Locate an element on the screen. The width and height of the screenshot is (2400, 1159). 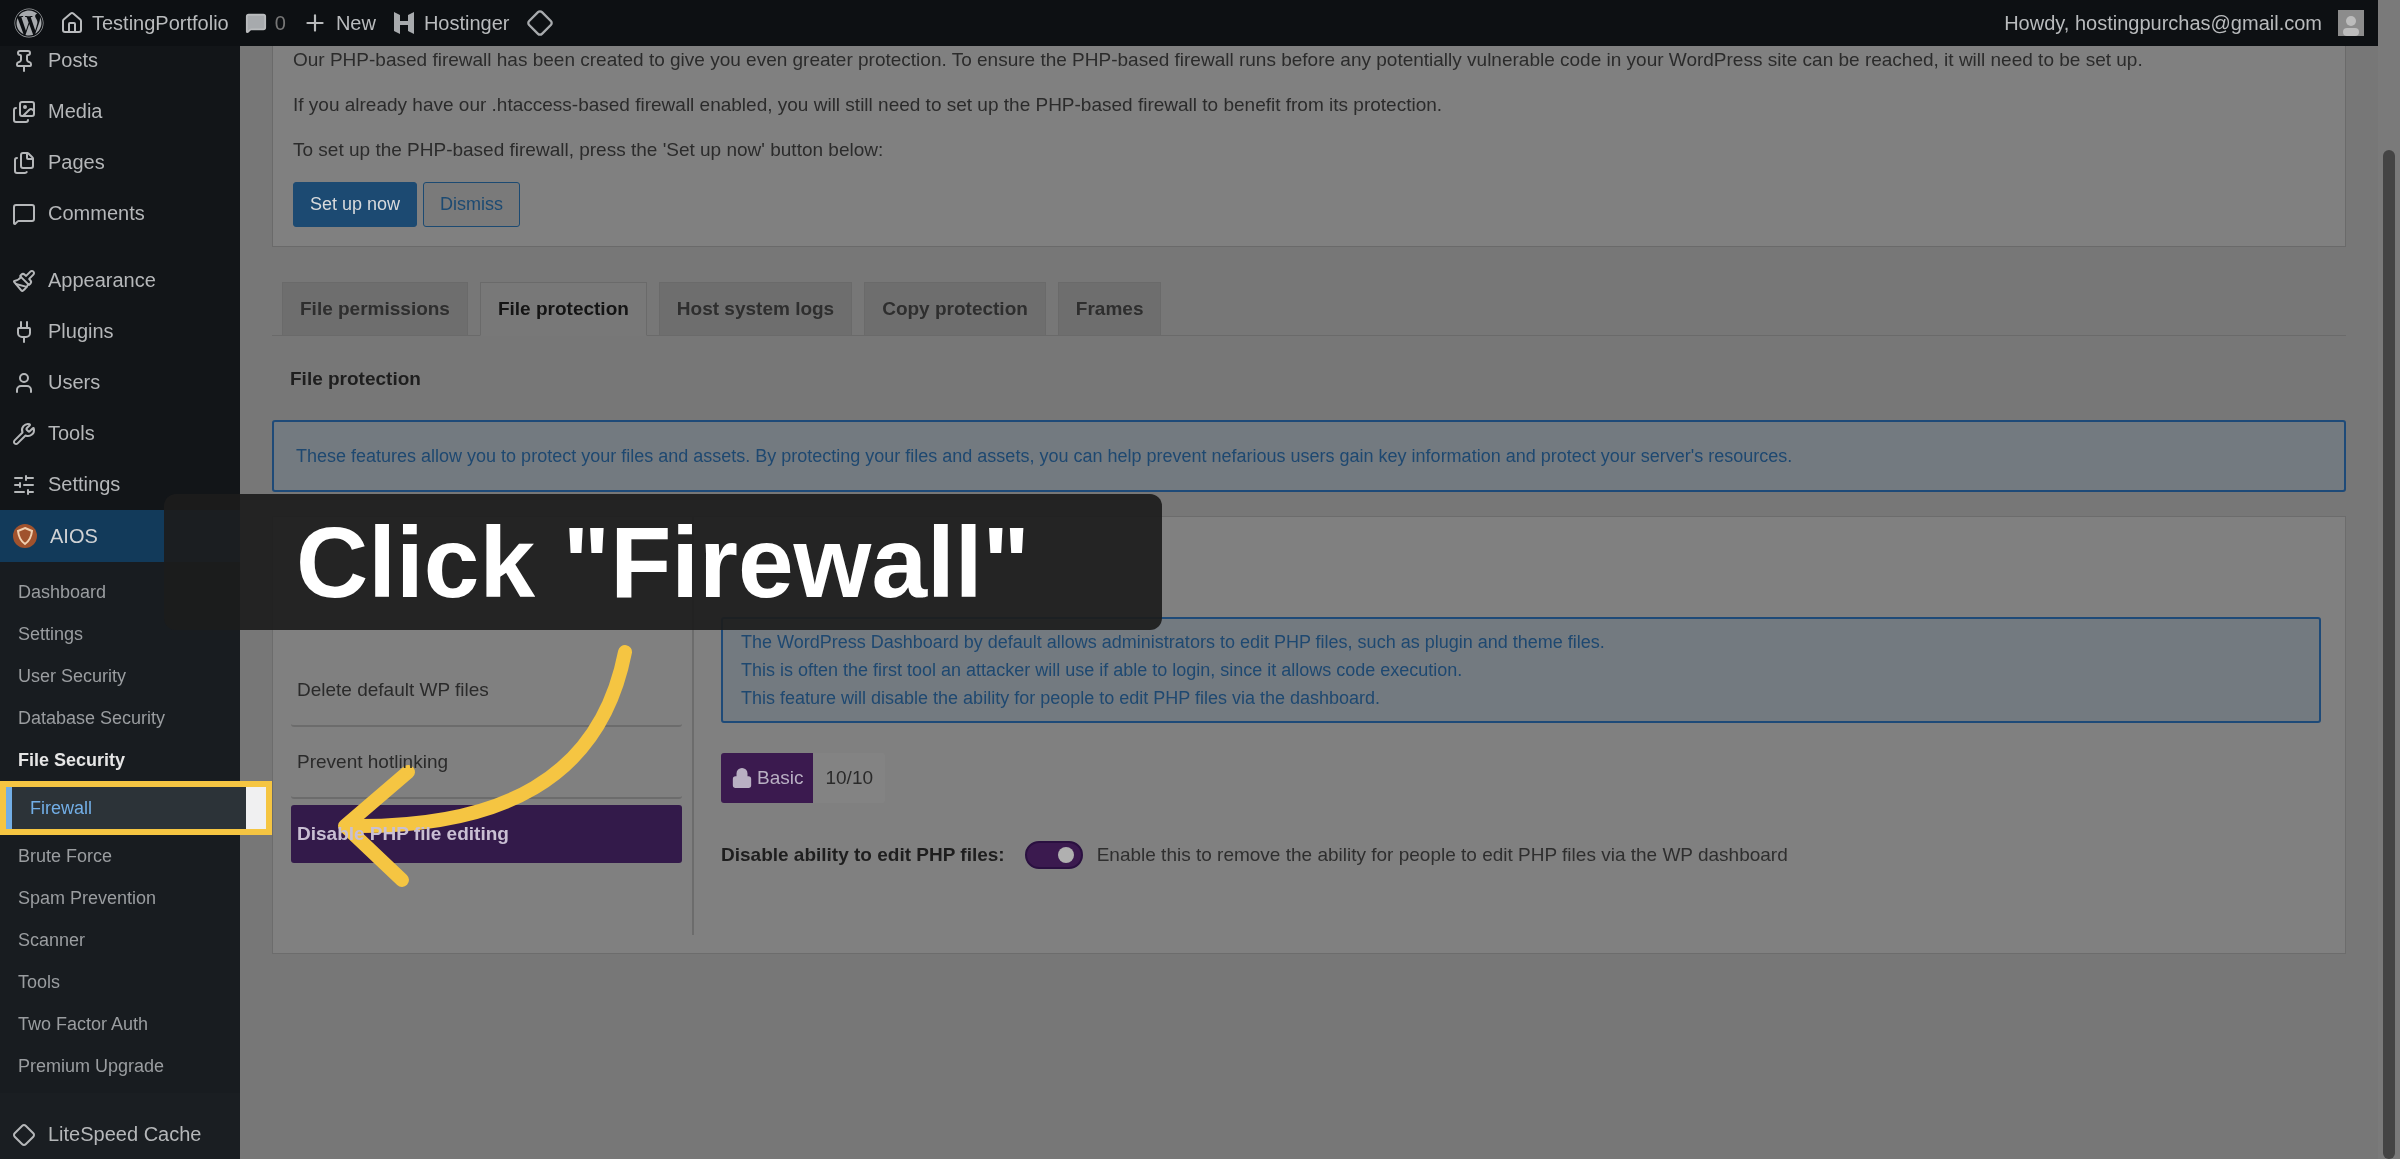
h-logo-icon is located at coordinates (403, 23).